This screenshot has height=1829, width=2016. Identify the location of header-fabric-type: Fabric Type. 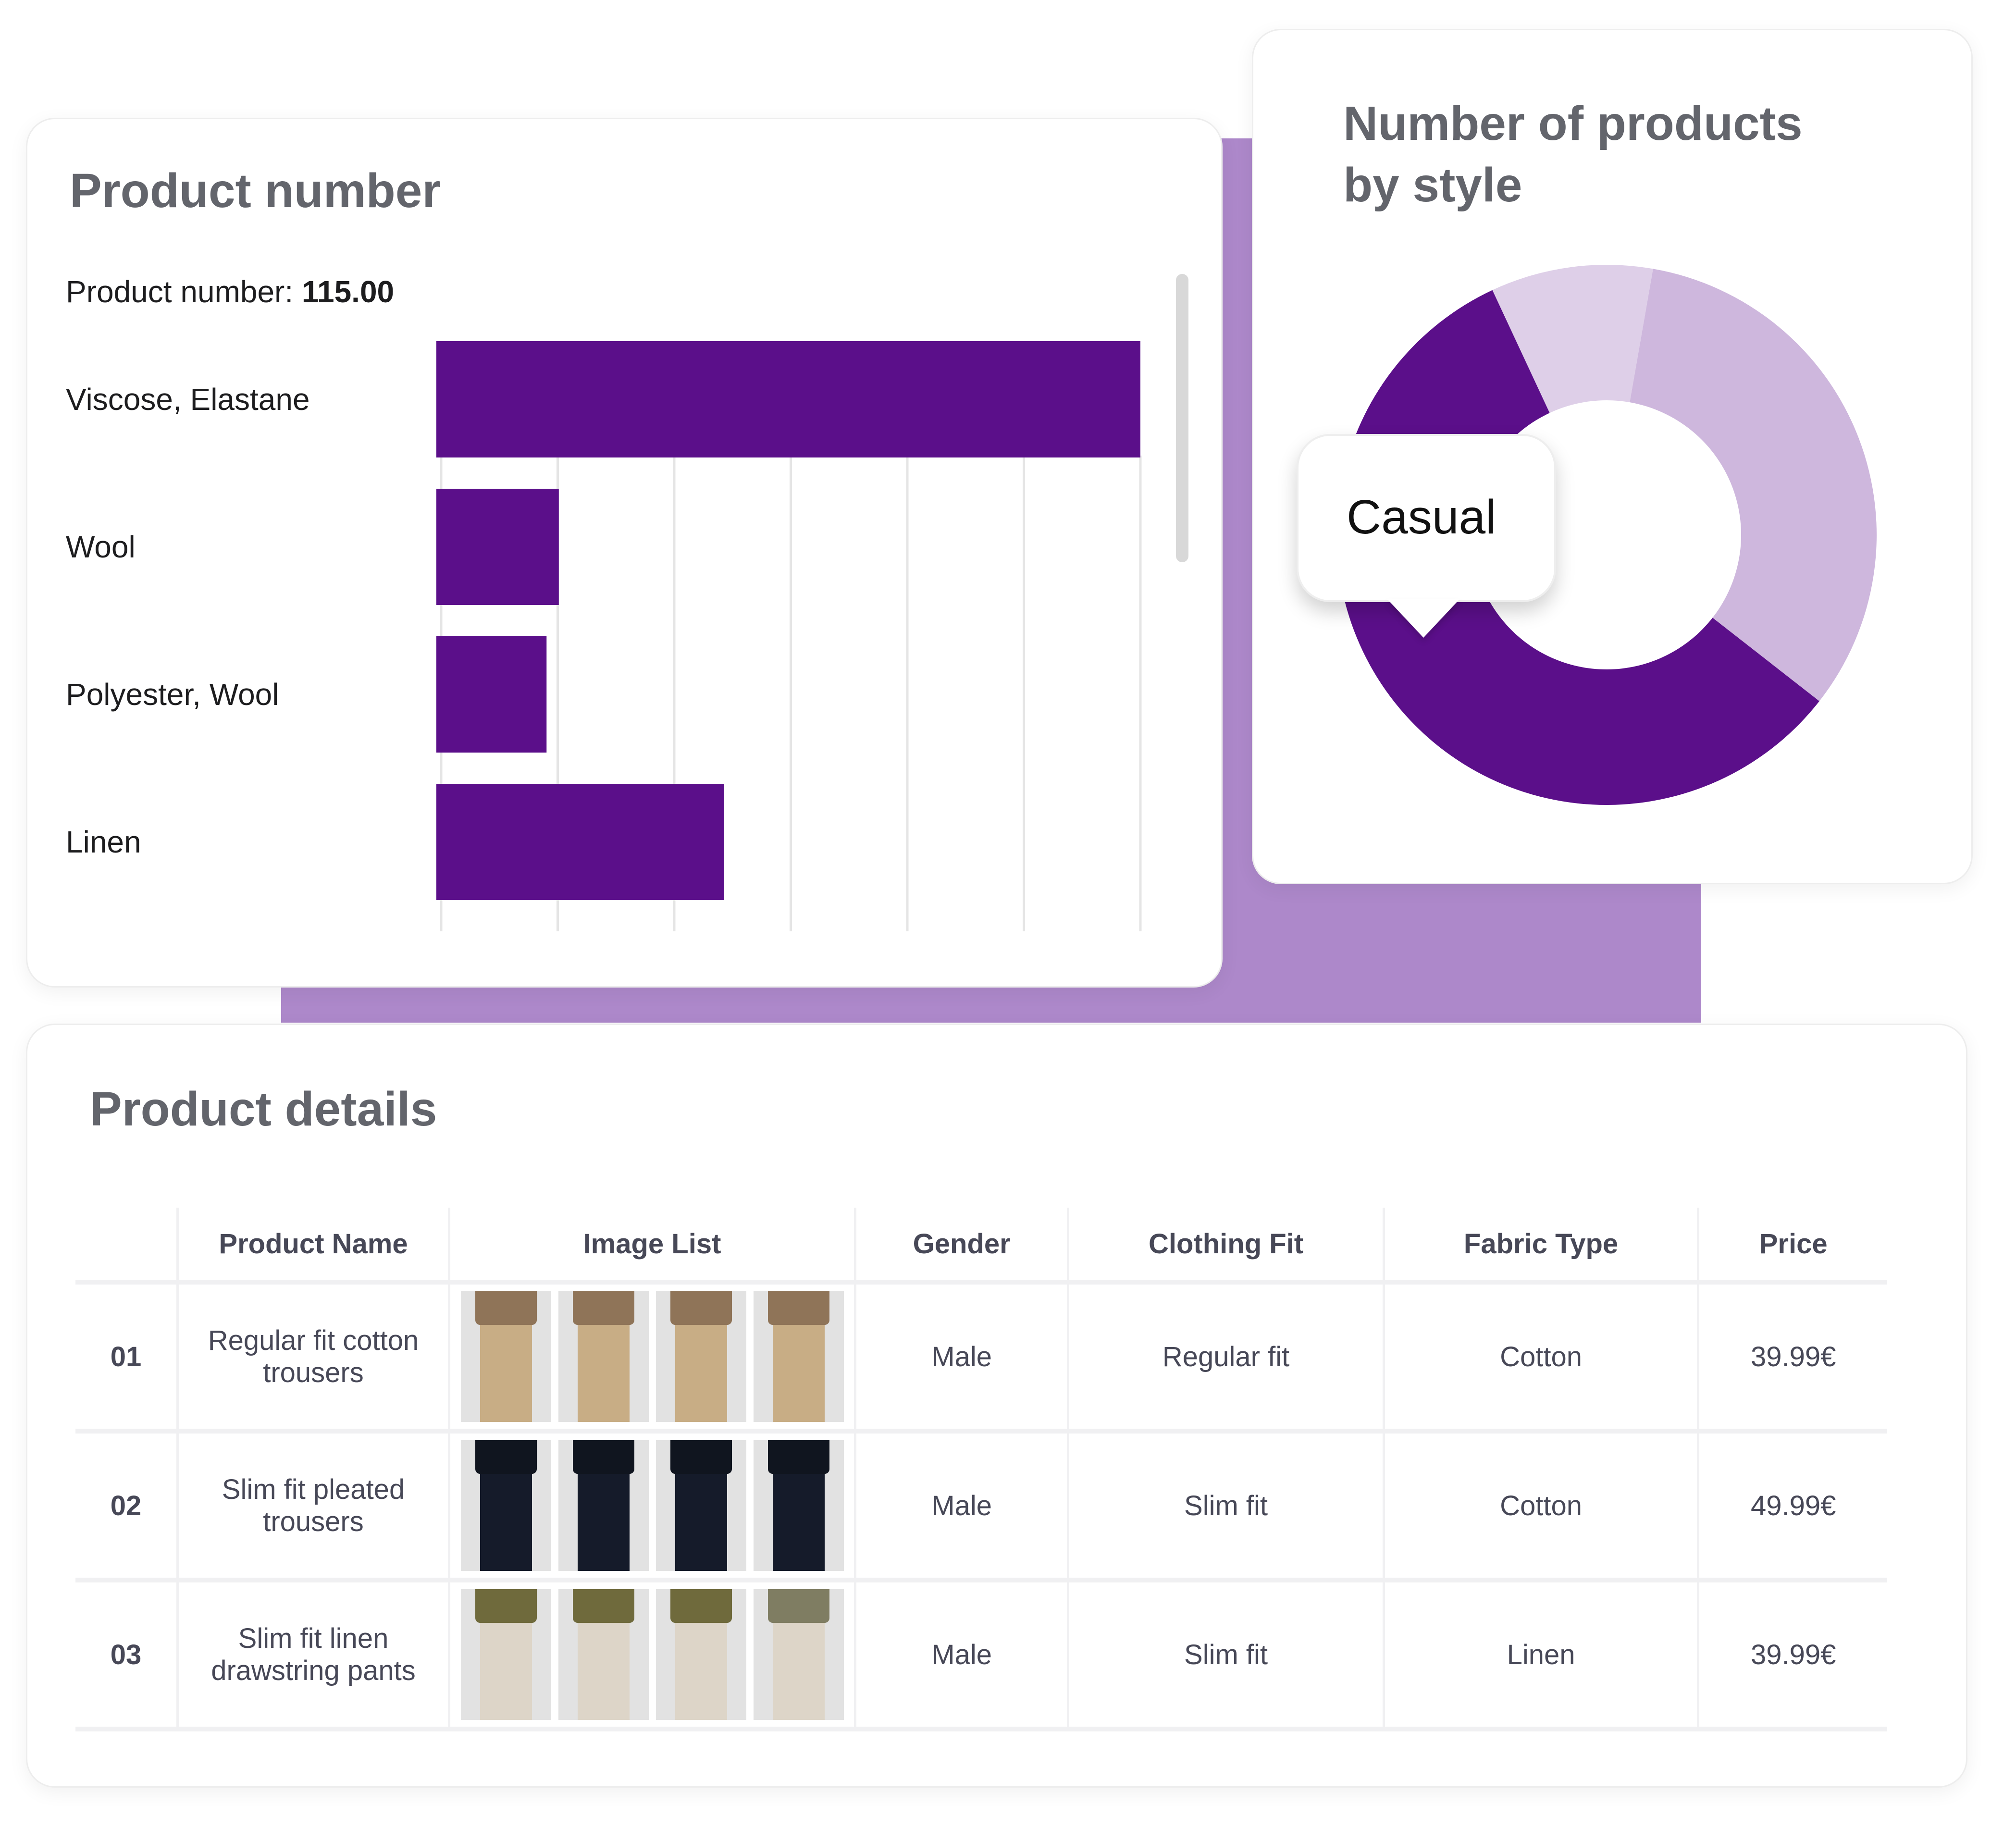
(1540, 1245).